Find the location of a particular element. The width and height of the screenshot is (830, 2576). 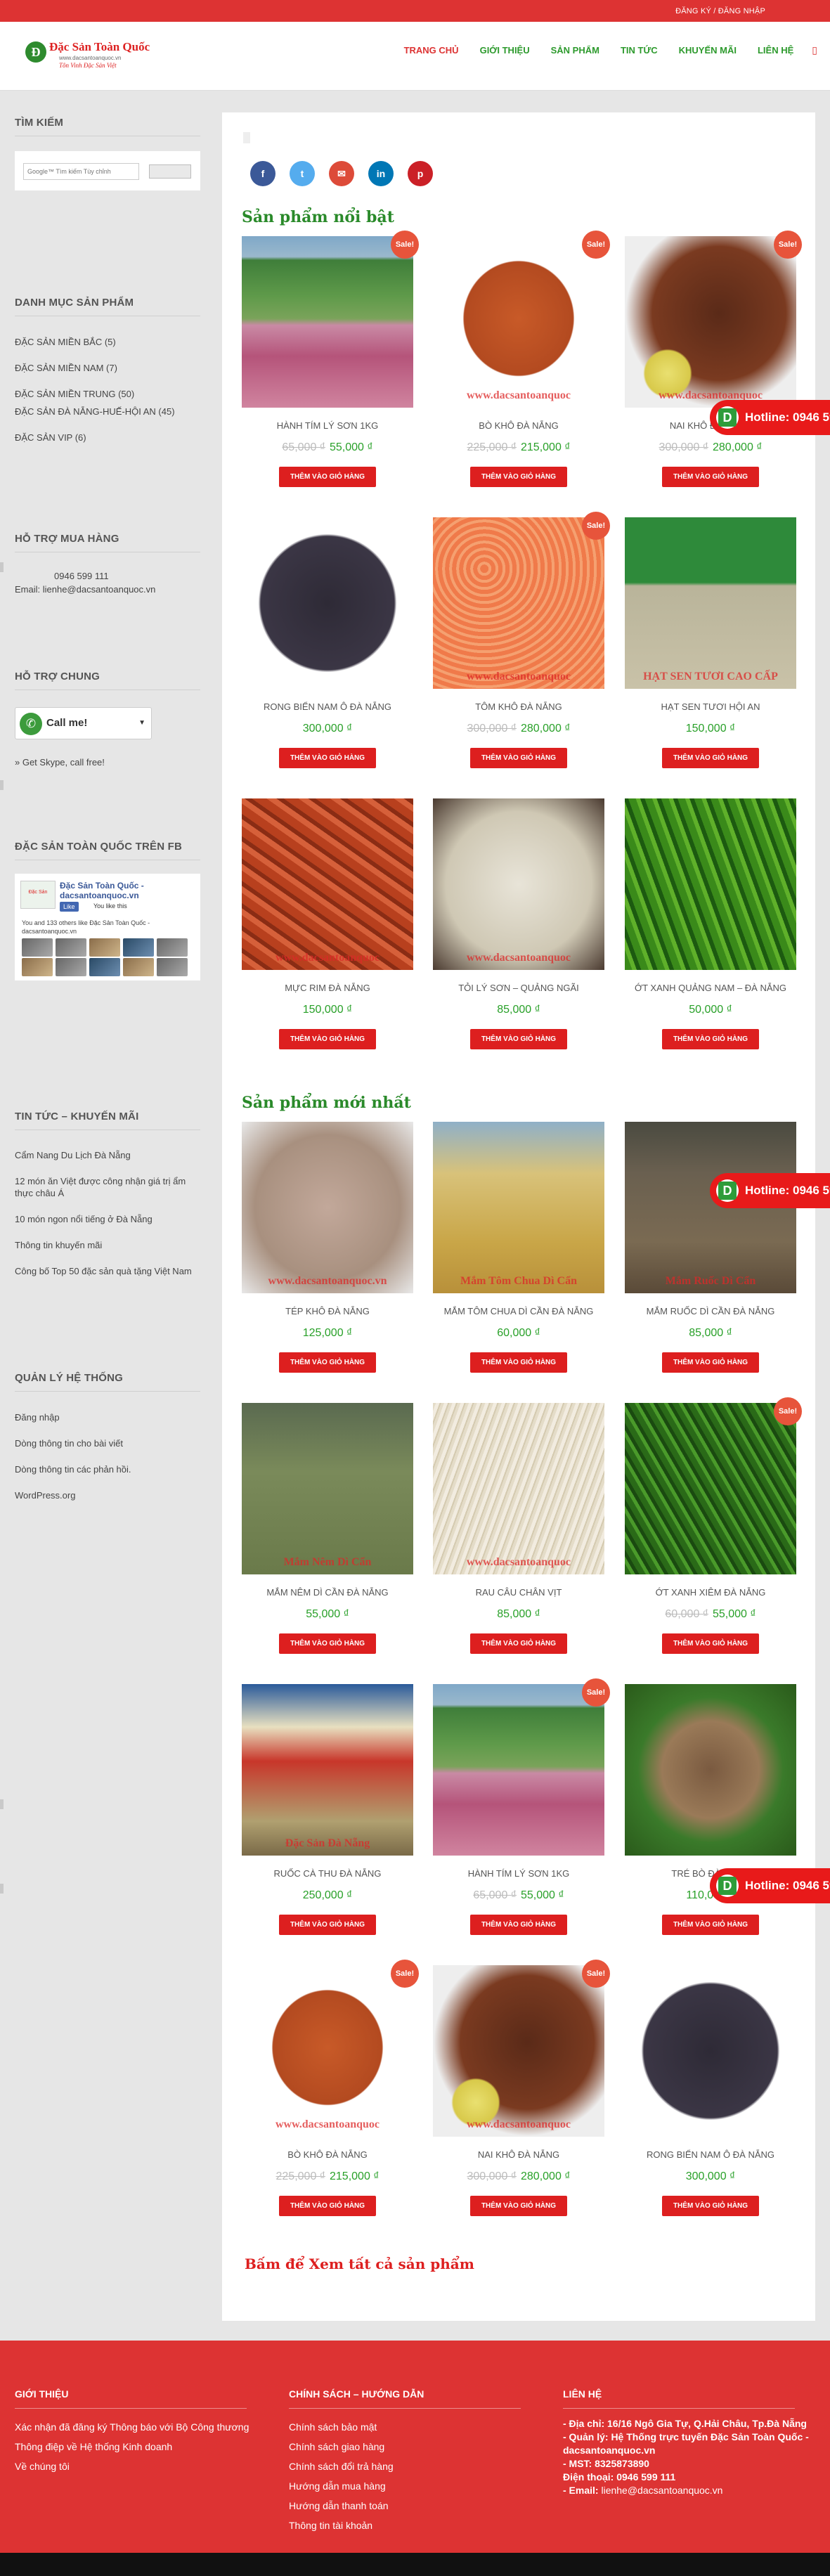

product-image: HẠT SEN TƯƠI CAO CẤP is located at coordinates (710, 603).